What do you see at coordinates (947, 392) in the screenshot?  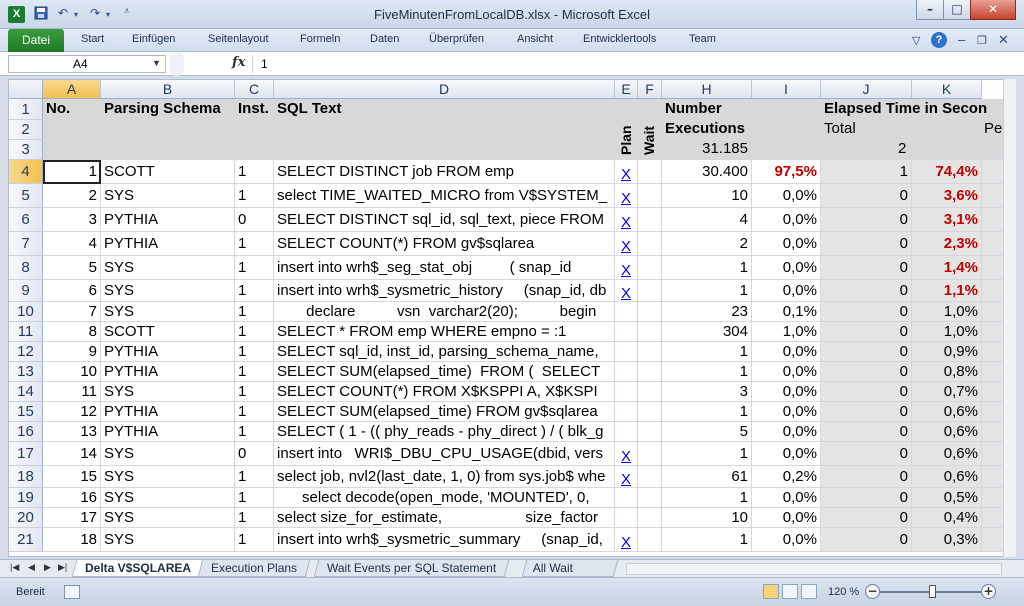 I see `cell-elapsed-pct: 0,7%` at bounding box center [947, 392].